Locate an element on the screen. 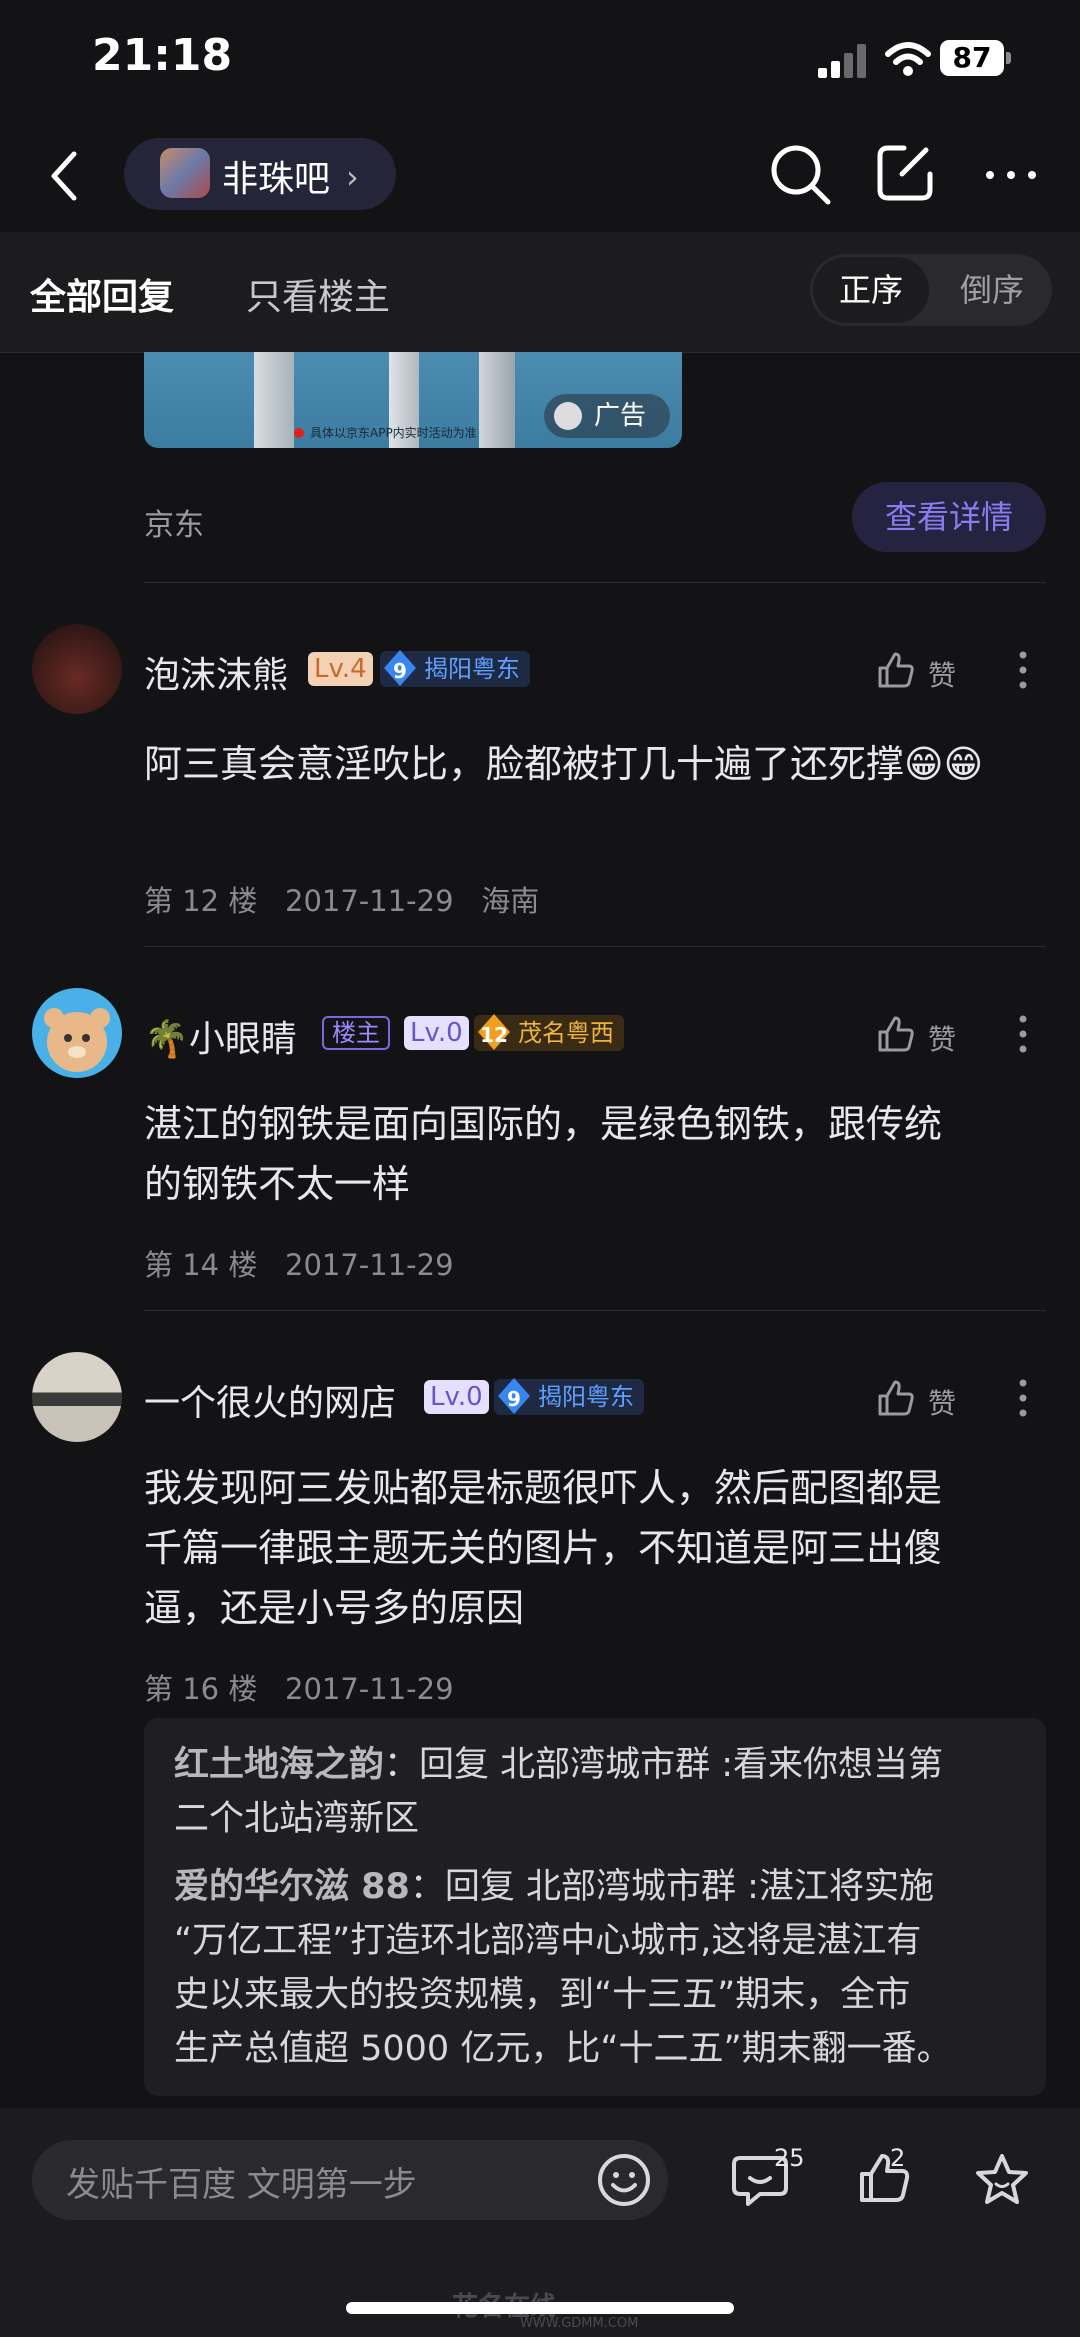  ad-badge: 广告 is located at coordinates (607, 416).